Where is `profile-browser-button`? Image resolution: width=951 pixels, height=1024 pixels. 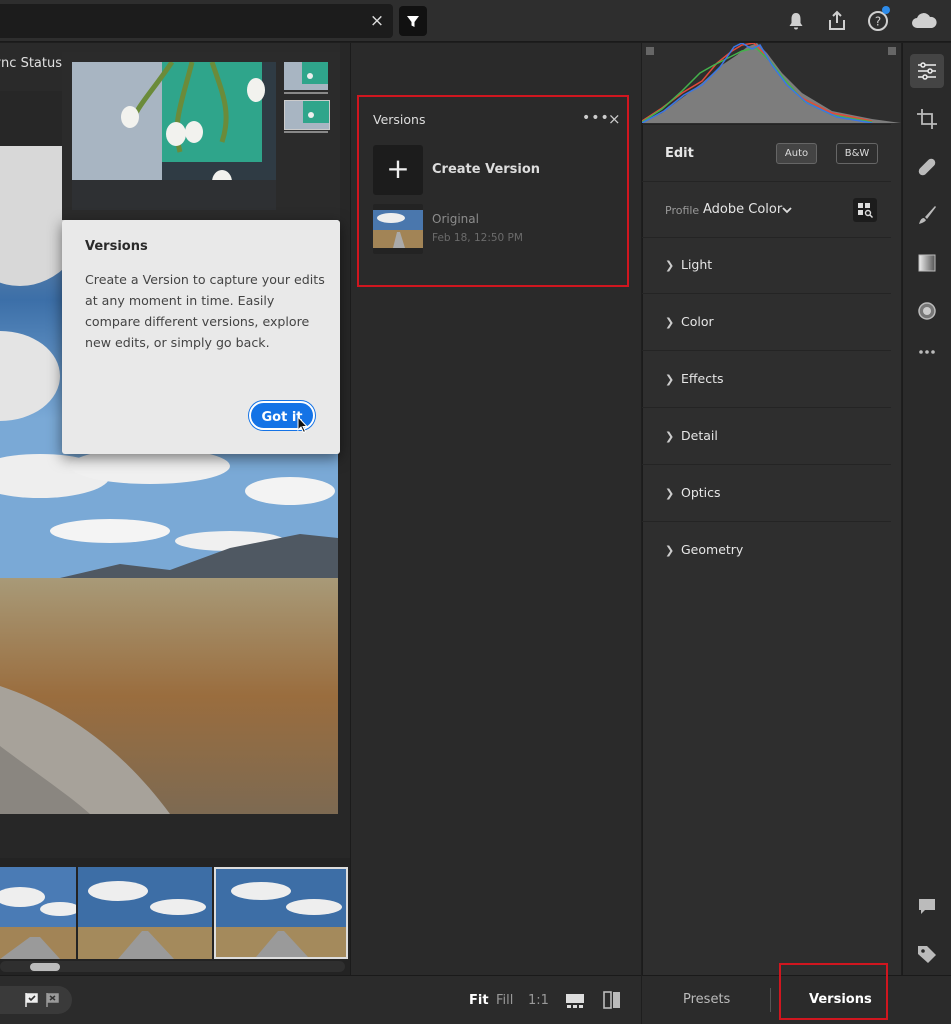 profile-browser-button is located at coordinates (865, 210).